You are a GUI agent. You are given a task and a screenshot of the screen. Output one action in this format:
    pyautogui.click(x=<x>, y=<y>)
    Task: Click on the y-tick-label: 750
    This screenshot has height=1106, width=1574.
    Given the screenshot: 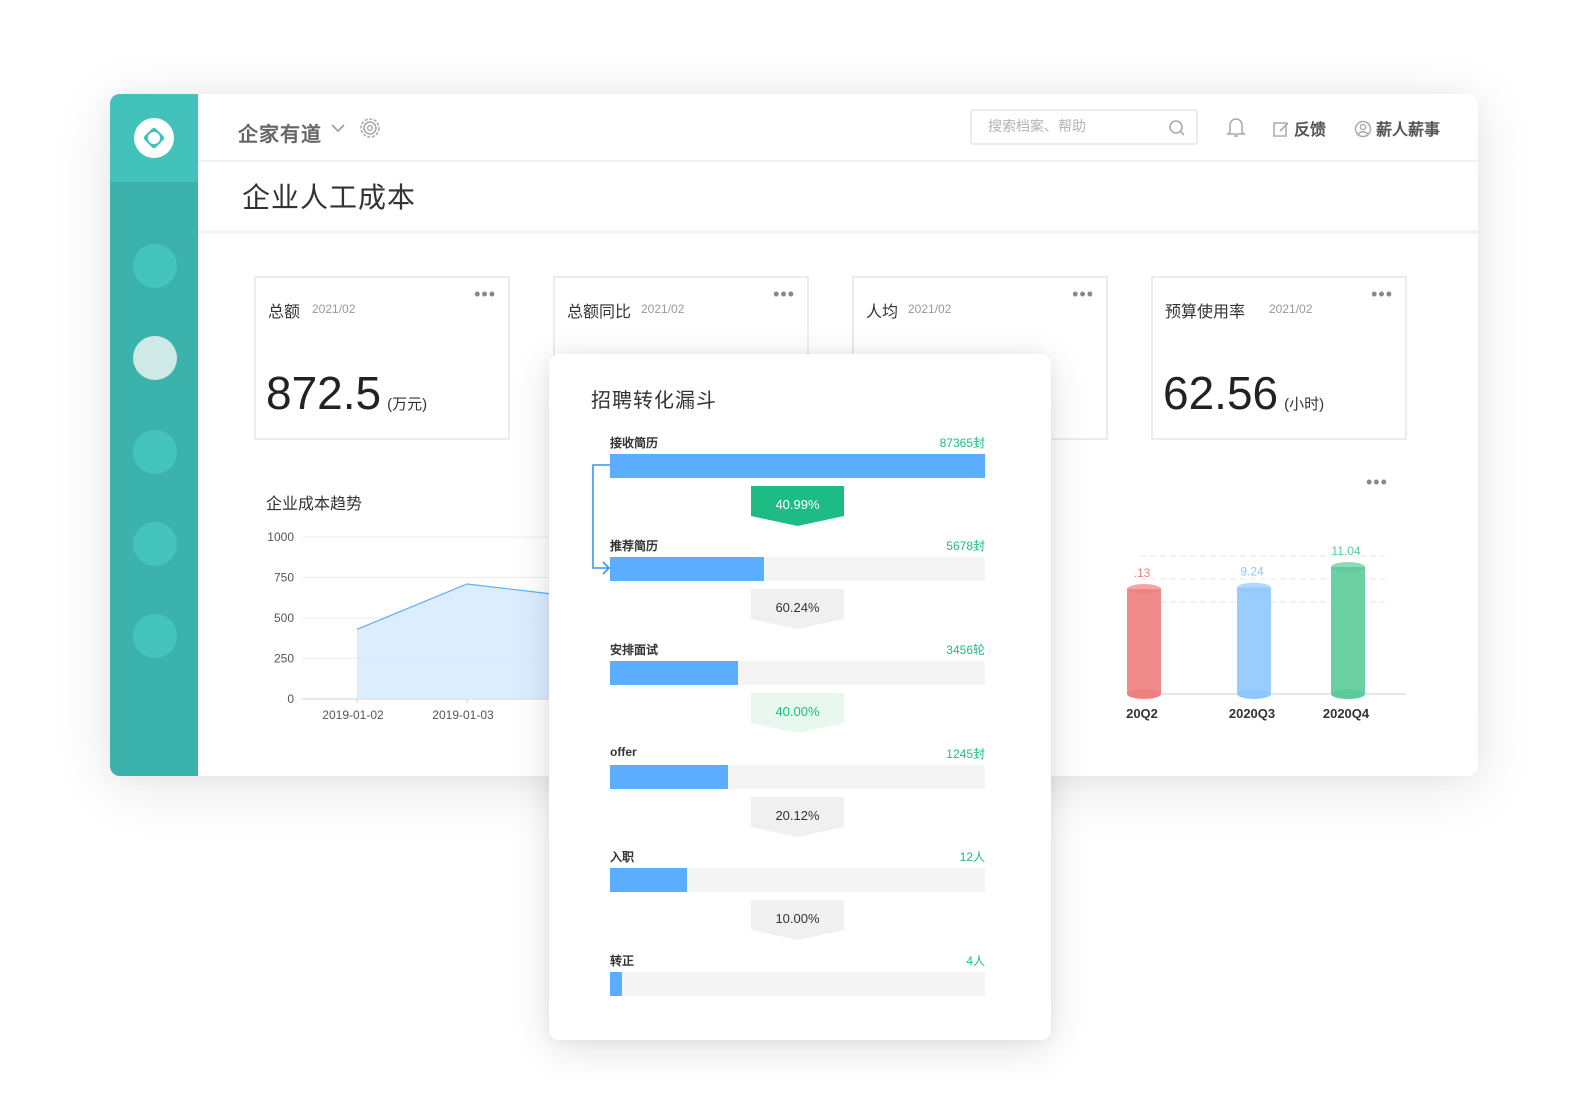 What is the action you would take?
    pyautogui.click(x=284, y=578)
    